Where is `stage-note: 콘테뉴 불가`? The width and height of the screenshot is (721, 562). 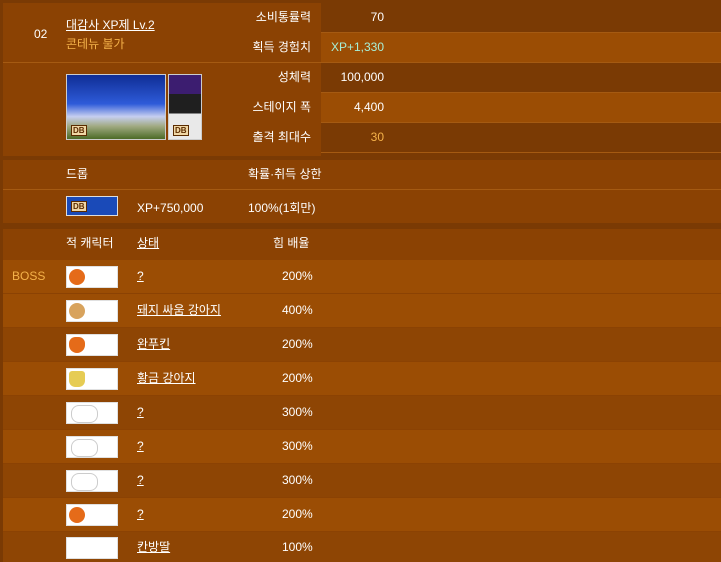
stage-note: 콘테뉴 불가 is located at coordinates (95, 44).